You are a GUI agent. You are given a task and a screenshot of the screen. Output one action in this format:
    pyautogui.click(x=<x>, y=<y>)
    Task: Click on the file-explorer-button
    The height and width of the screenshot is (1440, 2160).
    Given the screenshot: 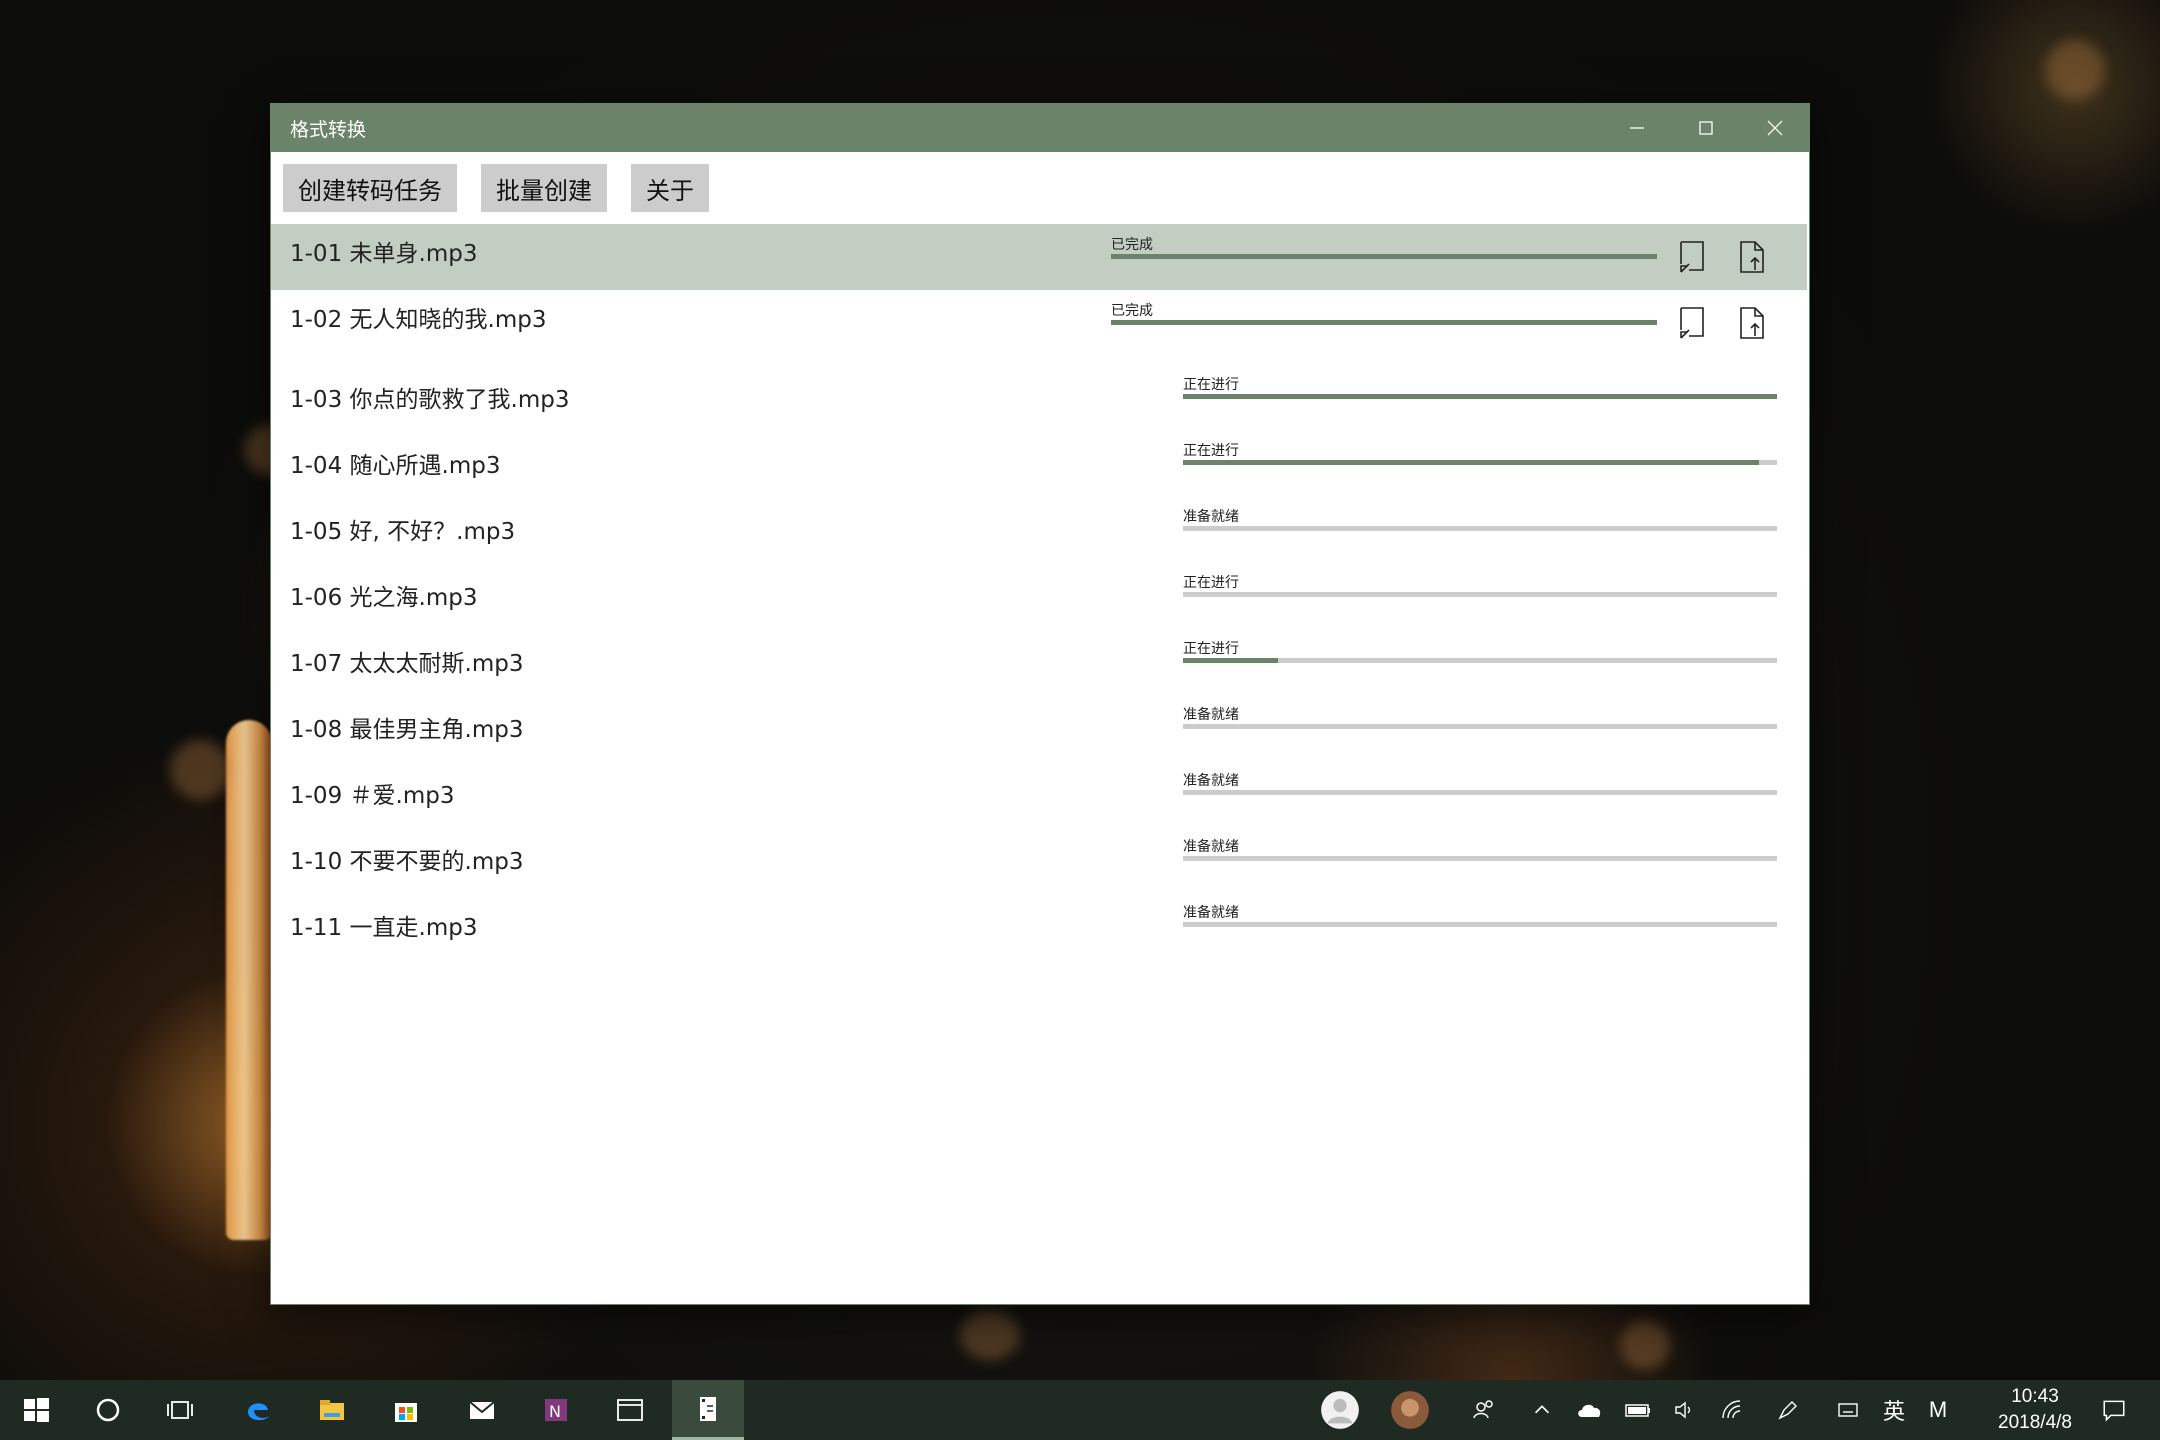 What is the action you would take?
    pyautogui.click(x=332, y=1410)
    